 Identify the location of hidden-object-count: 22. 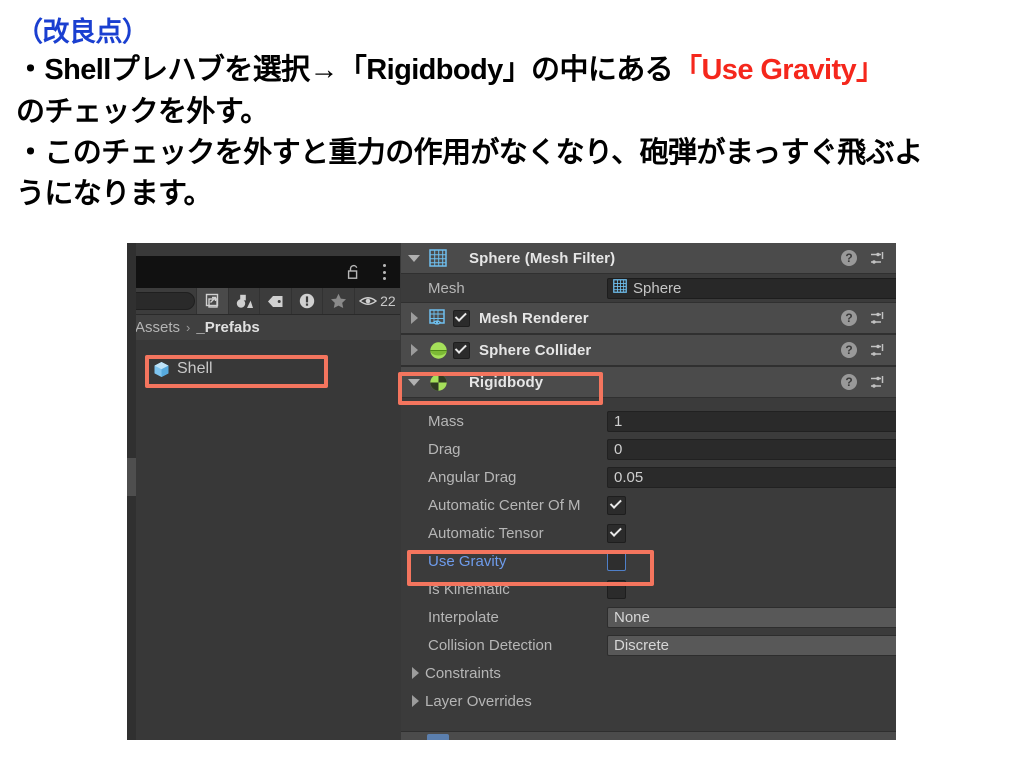
(388, 301).